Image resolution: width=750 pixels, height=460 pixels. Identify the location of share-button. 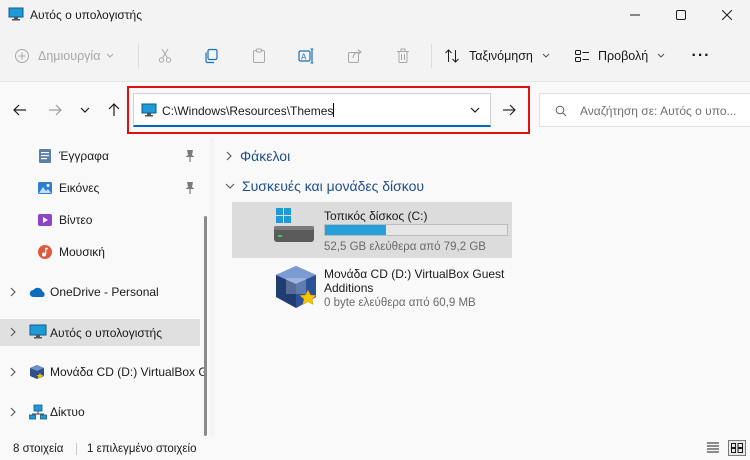
(355, 56).